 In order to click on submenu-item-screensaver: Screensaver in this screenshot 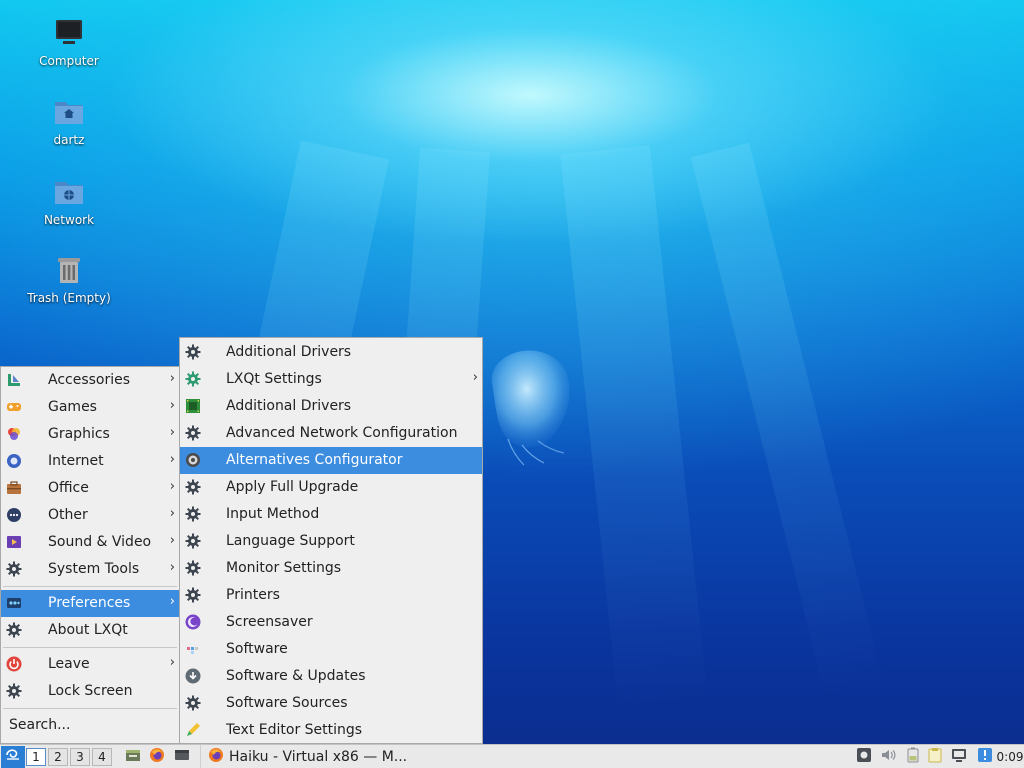, I will do `click(331, 622)`.